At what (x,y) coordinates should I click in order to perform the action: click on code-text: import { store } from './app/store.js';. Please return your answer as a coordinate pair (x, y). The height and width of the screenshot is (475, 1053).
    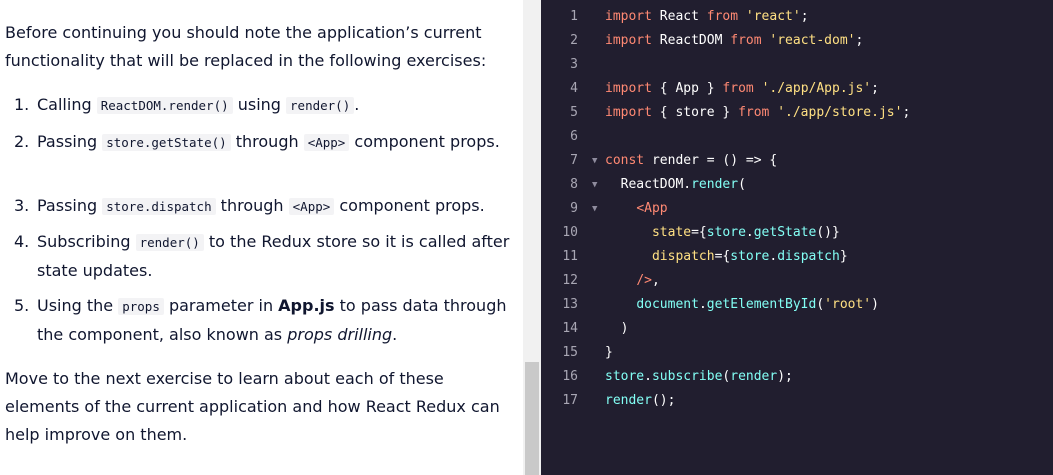
    Looking at the image, I should click on (757, 113).